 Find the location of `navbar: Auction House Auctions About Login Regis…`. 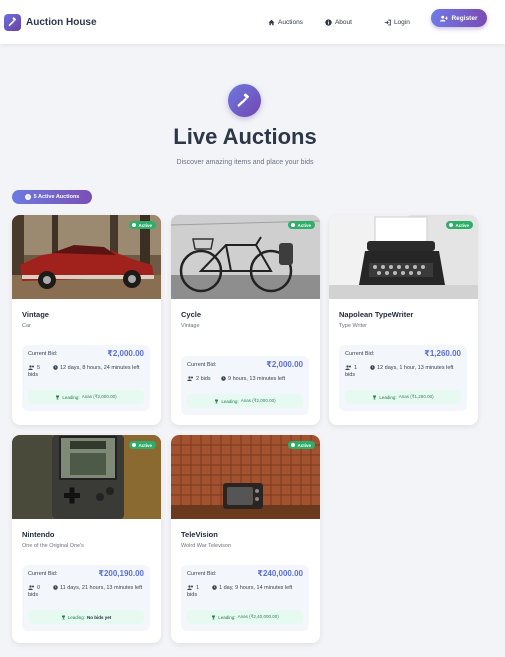

navbar: Auction House Auctions About Login Regis… is located at coordinates (252, 22).